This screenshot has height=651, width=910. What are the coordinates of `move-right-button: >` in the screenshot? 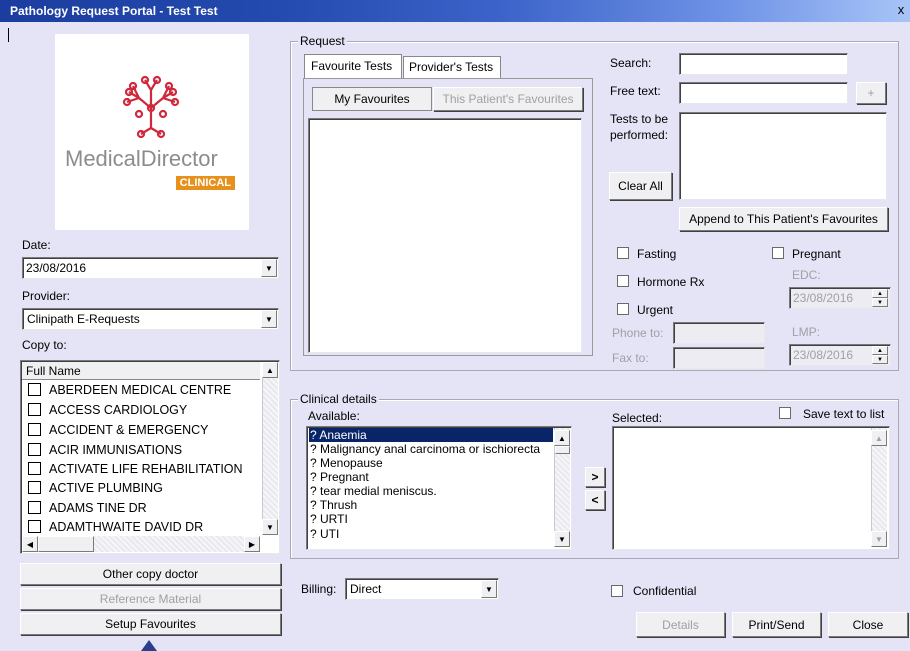 It's located at (595, 477).